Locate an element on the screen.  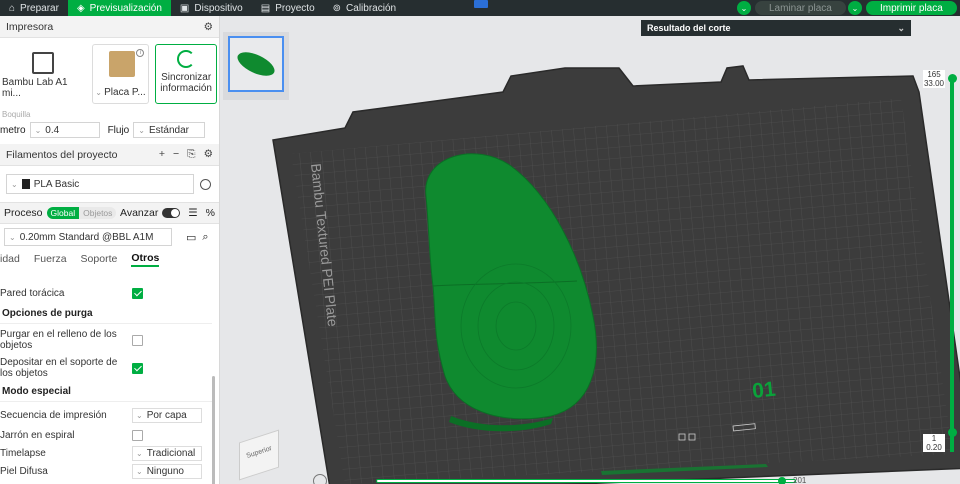
special-mode-group-title: Modo especial is located at coordinates (106, 392).